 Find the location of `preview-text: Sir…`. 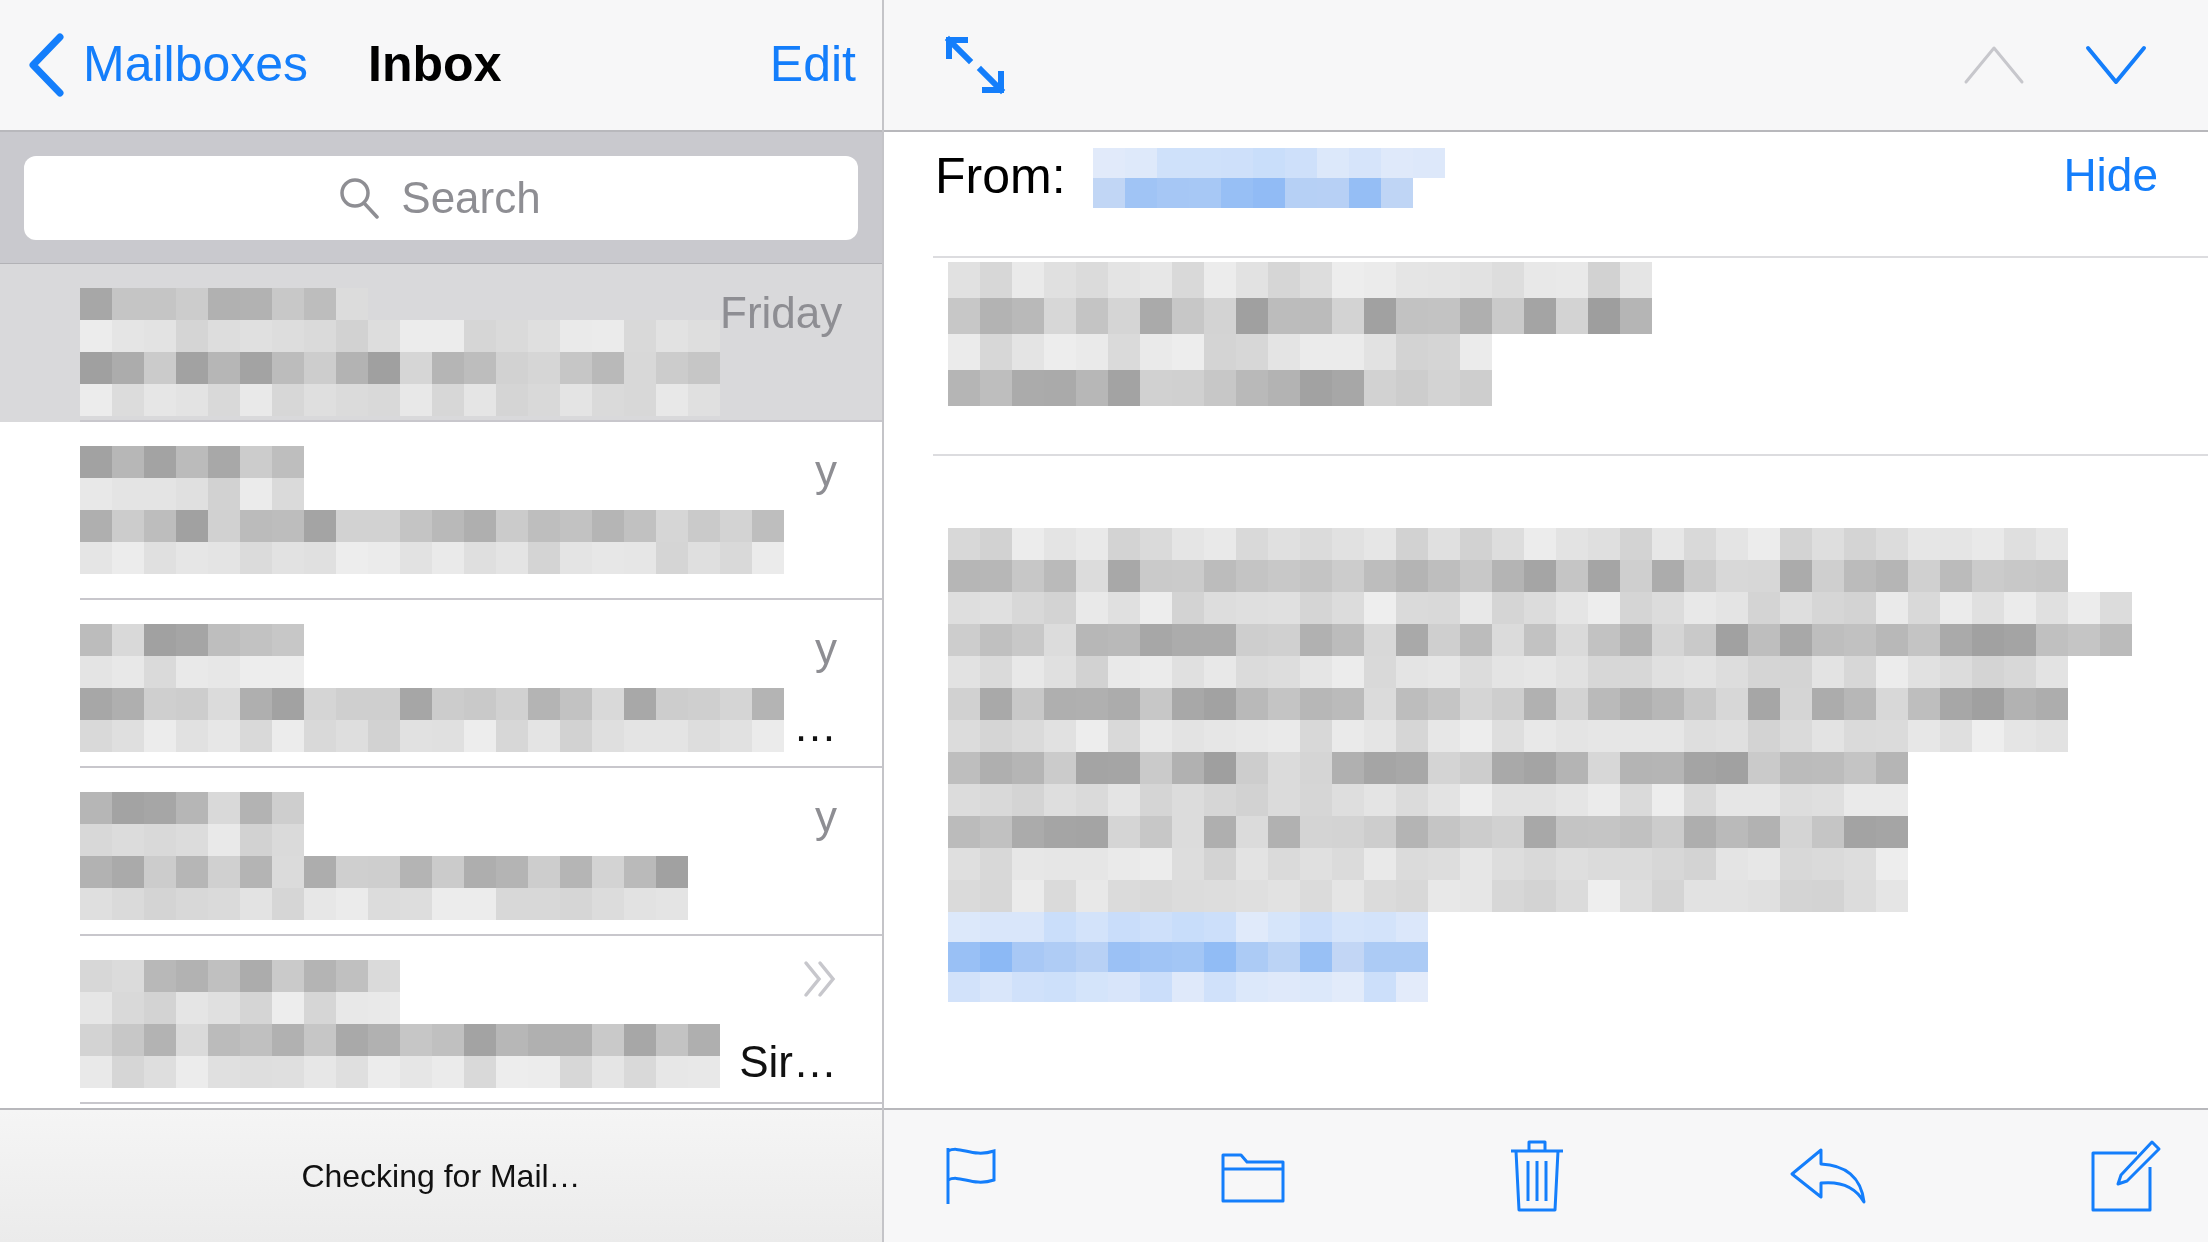

preview-text: Sir… is located at coordinates (788, 1062).